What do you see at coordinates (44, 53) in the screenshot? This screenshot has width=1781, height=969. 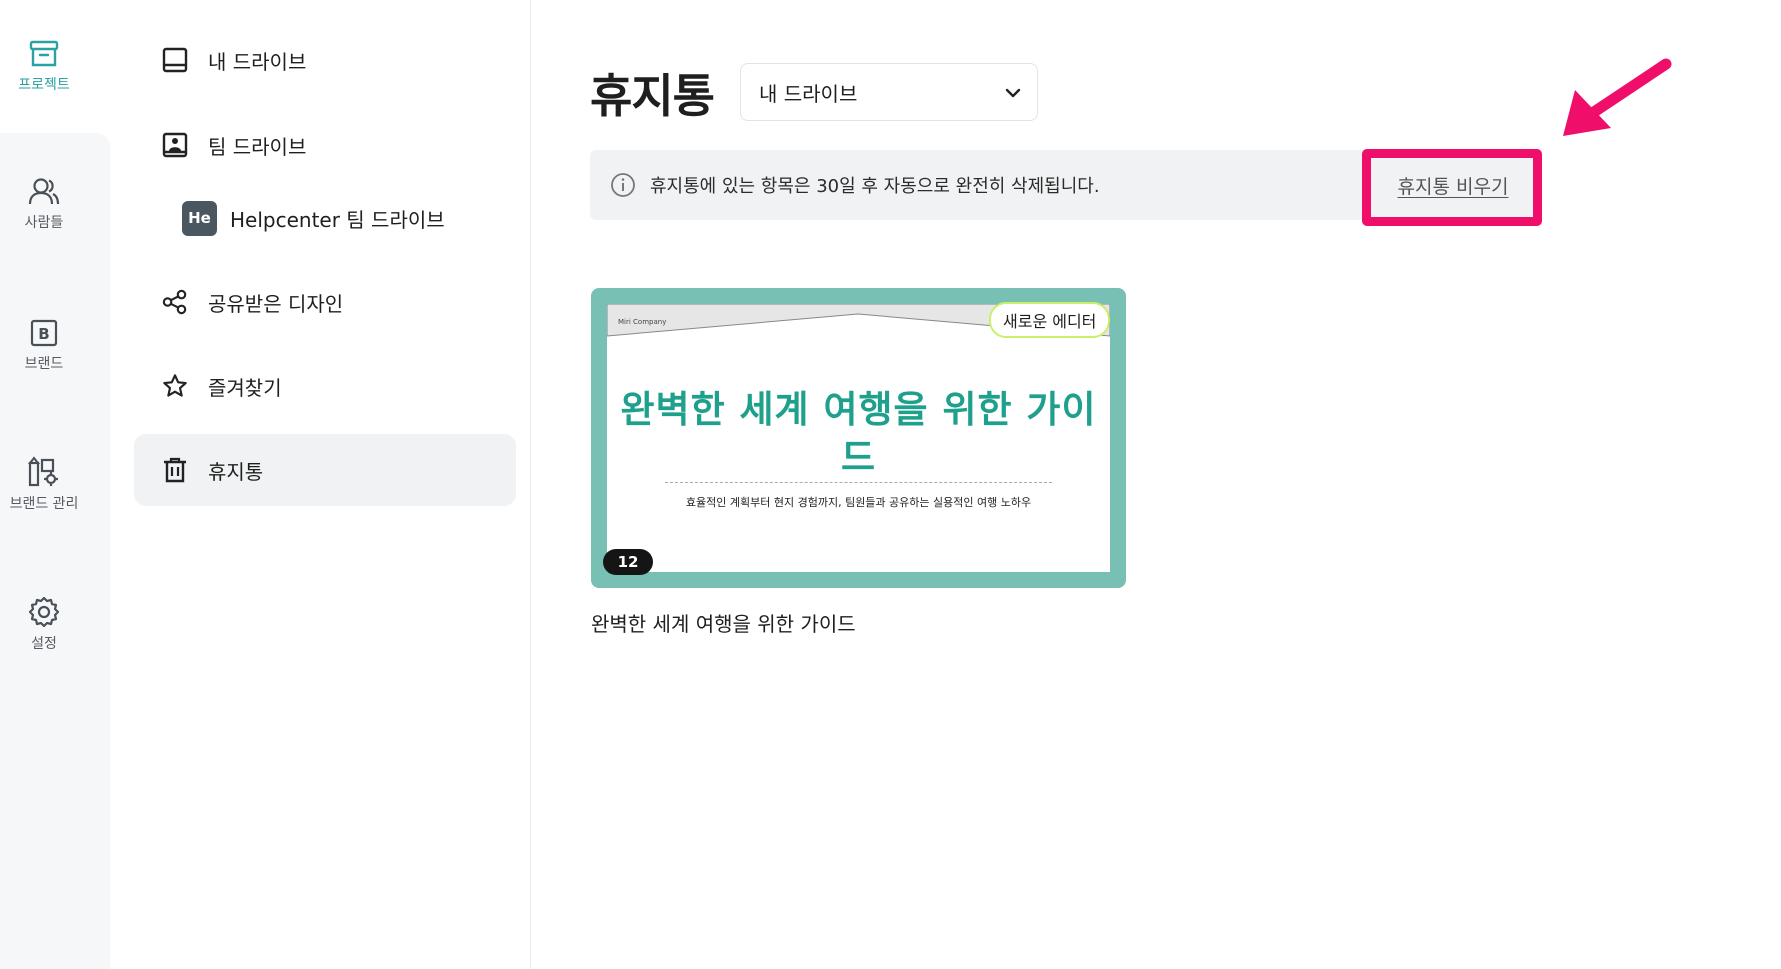 I see `archive-icon` at bounding box center [44, 53].